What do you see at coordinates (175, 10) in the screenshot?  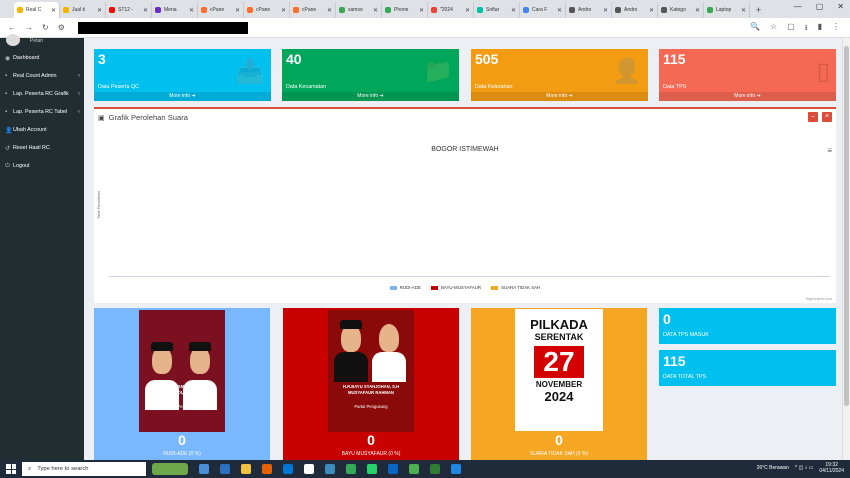 I see `browser-tab: Mena ✕` at bounding box center [175, 10].